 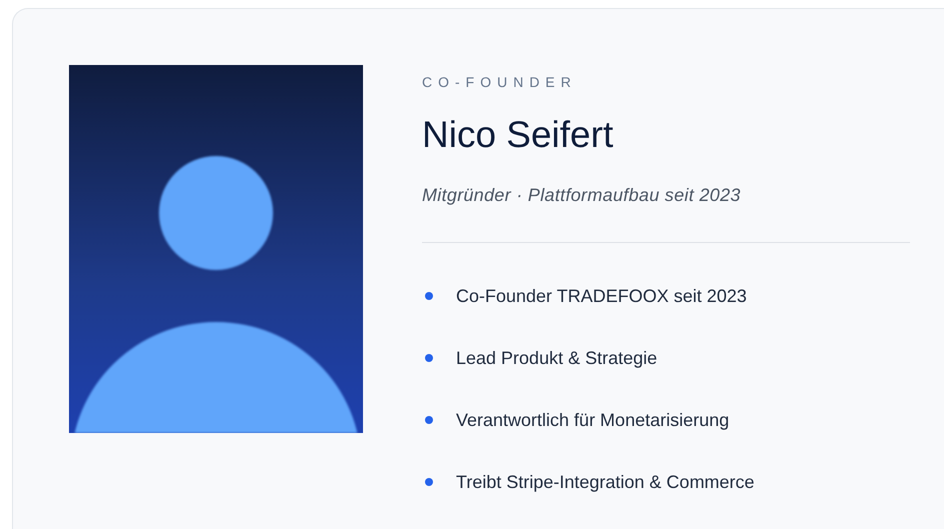 I want to click on role-label: CO-FOUNDER, so click(x=500, y=82).